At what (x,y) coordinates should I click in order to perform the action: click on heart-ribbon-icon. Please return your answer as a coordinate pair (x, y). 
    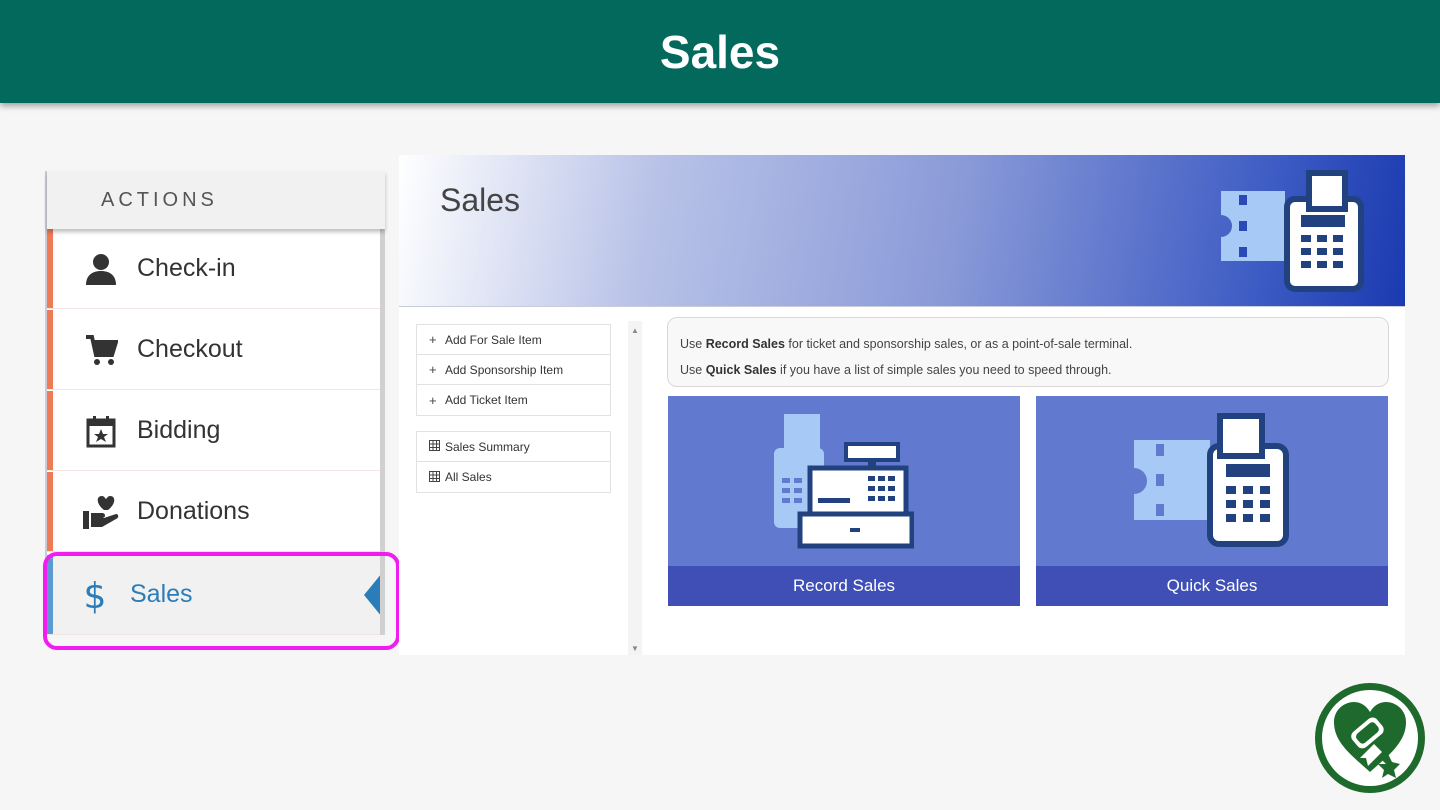
    Looking at the image, I should click on (1370, 738).